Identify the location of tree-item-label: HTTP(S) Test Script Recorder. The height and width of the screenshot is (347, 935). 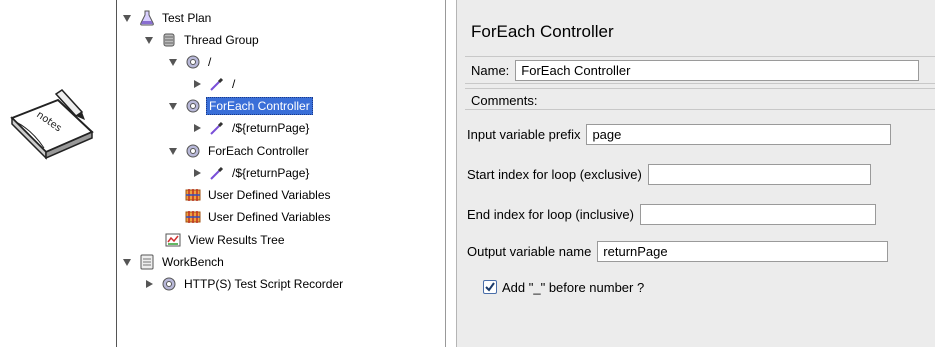
(264, 284).